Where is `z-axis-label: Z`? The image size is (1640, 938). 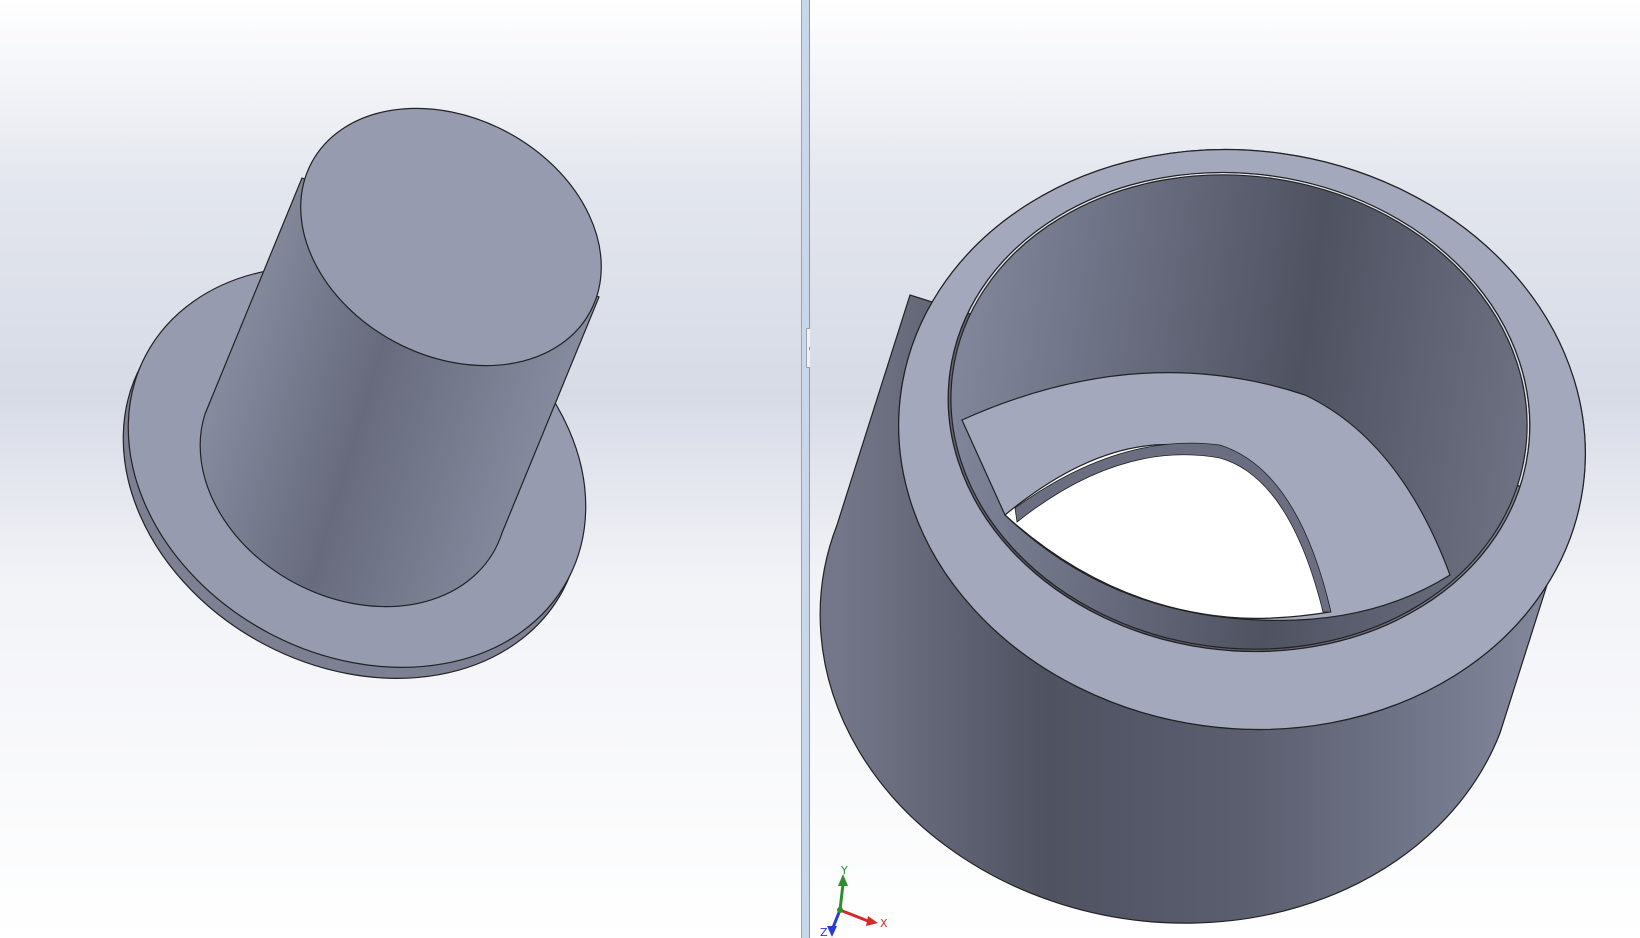 z-axis-label: Z is located at coordinates (824, 932).